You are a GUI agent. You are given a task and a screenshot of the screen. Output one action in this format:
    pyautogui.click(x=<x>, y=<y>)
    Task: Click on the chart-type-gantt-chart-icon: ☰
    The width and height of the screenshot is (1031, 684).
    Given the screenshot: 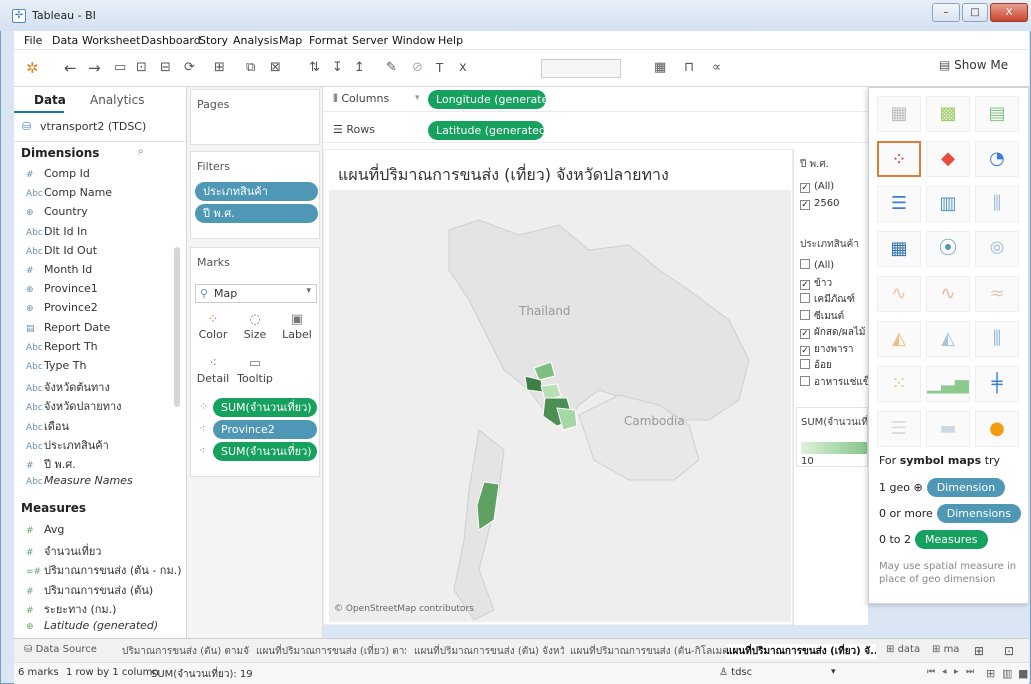 What is the action you would take?
    pyautogui.click(x=899, y=429)
    